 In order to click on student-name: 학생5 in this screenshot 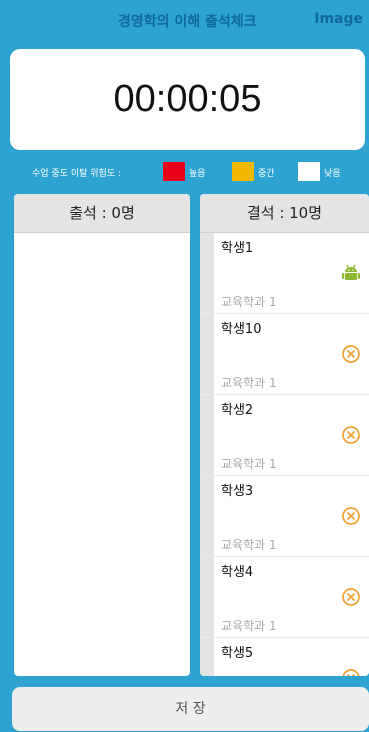, I will do `click(237, 653)`.